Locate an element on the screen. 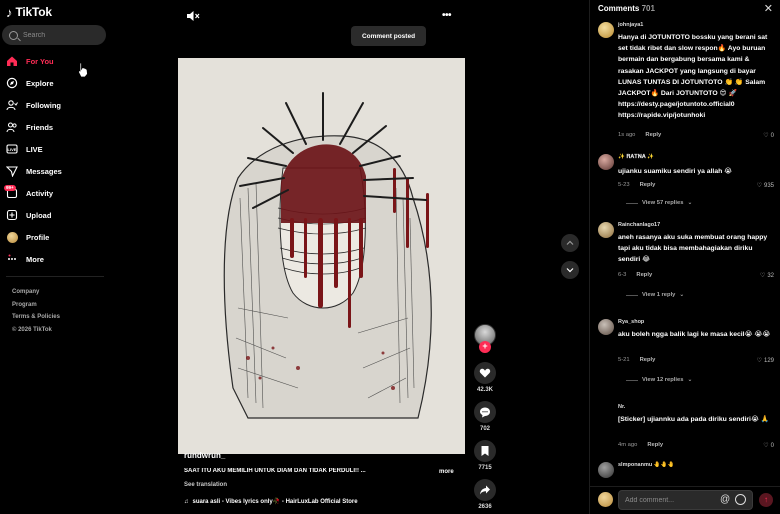 This screenshot has height=514, width=780. copyright-text: © 2026 TikTok is located at coordinates (32, 329).